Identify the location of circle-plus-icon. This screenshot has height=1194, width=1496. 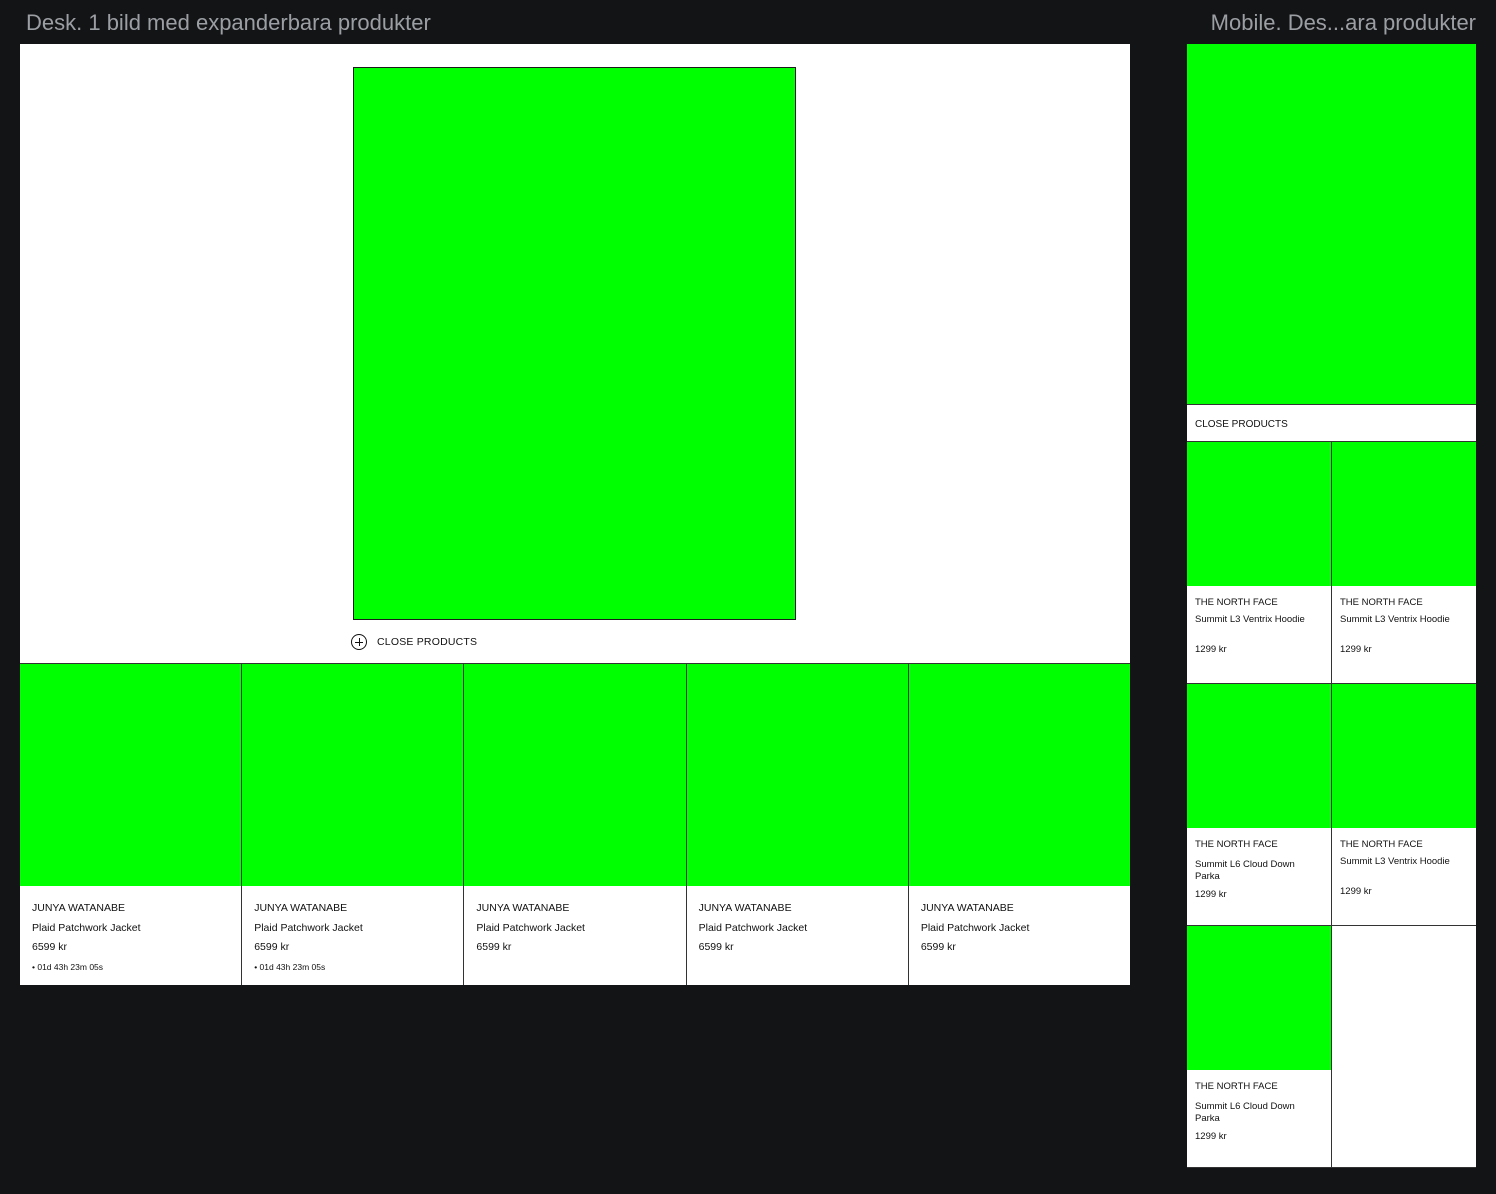
(359, 642).